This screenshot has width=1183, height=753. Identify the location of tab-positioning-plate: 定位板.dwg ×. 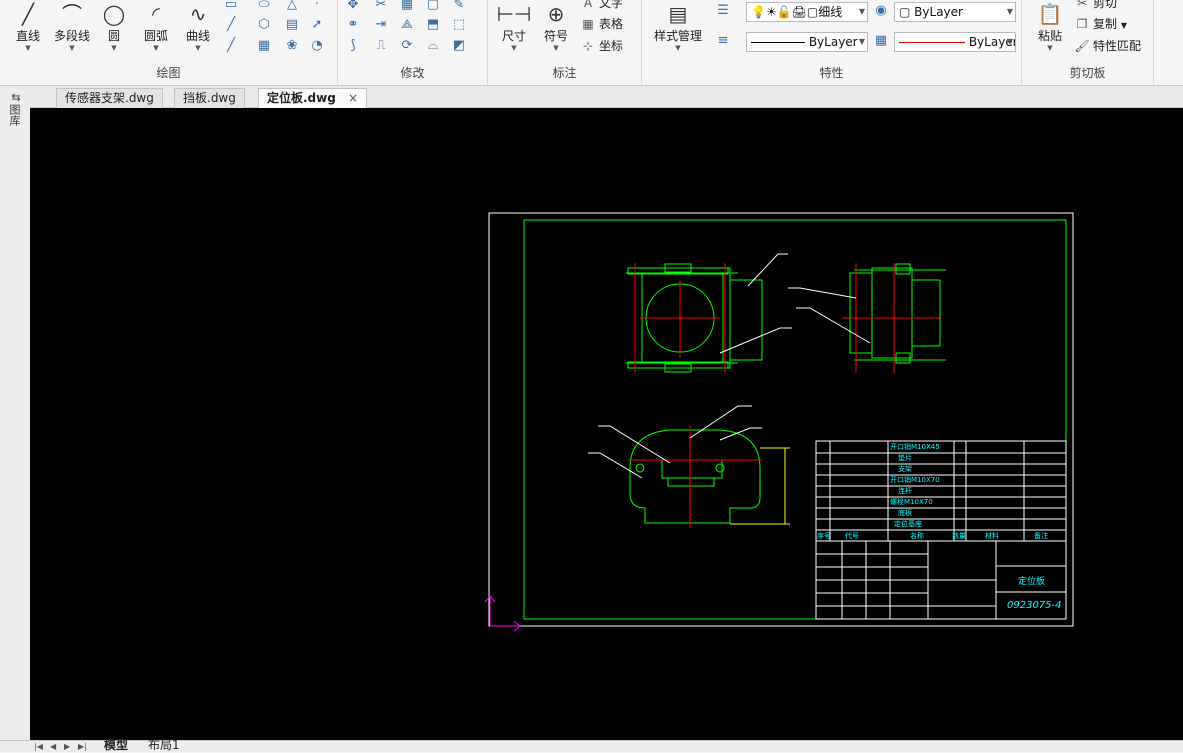
(313, 98).